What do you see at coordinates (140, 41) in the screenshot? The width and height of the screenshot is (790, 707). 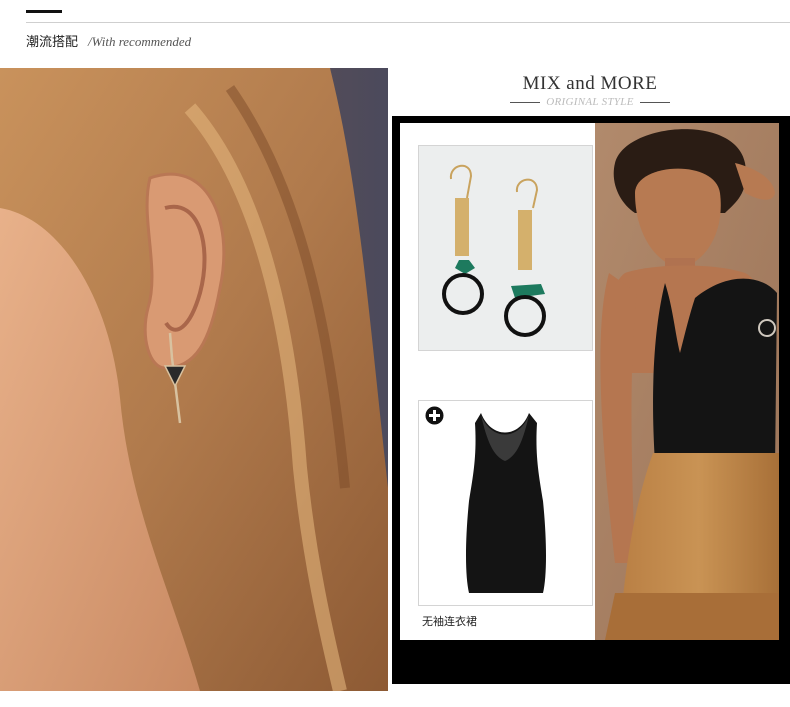 I see `section-title-en: /With recommended` at bounding box center [140, 41].